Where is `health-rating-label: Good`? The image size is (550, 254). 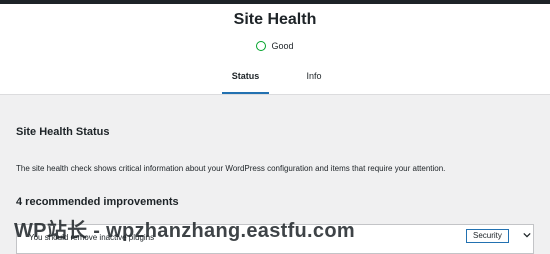 health-rating-label: Good is located at coordinates (282, 46).